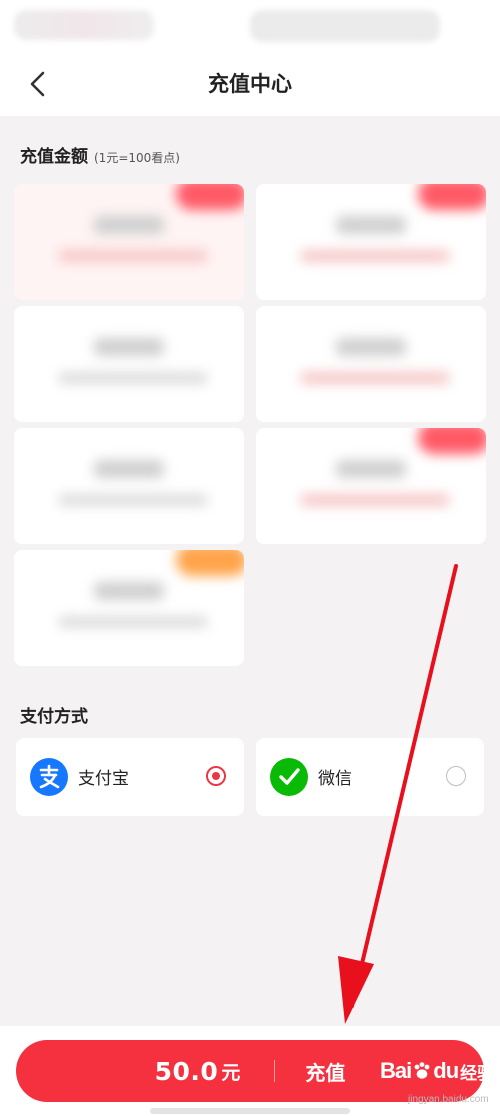 Image resolution: width=500 pixels, height=1116 pixels. What do you see at coordinates (186, 1071) in the screenshot?
I see `recharge-amount: 50.0` at bounding box center [186, 1071].